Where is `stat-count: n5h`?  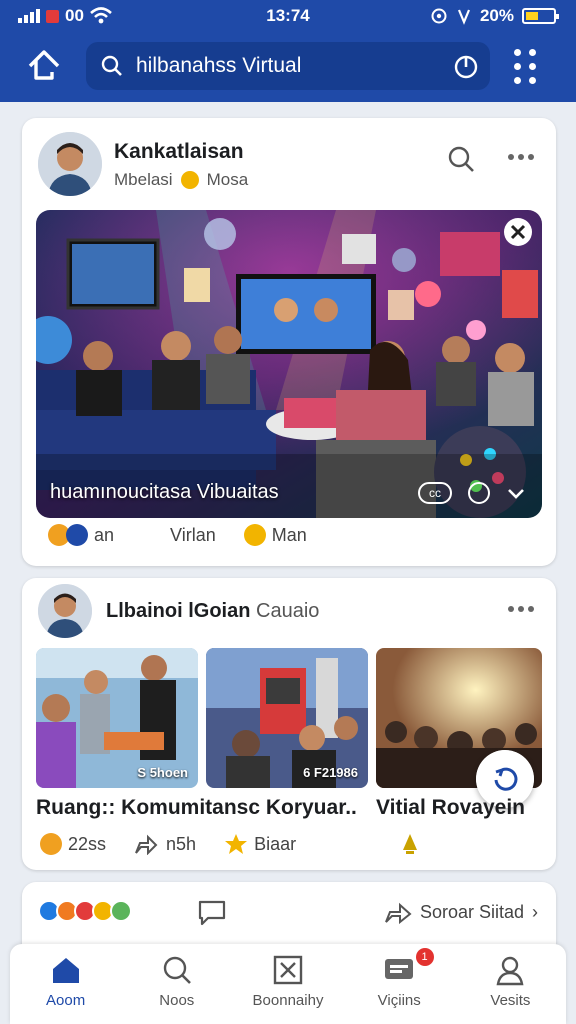
stat-count: n5h is located at coordinates (181, 843).